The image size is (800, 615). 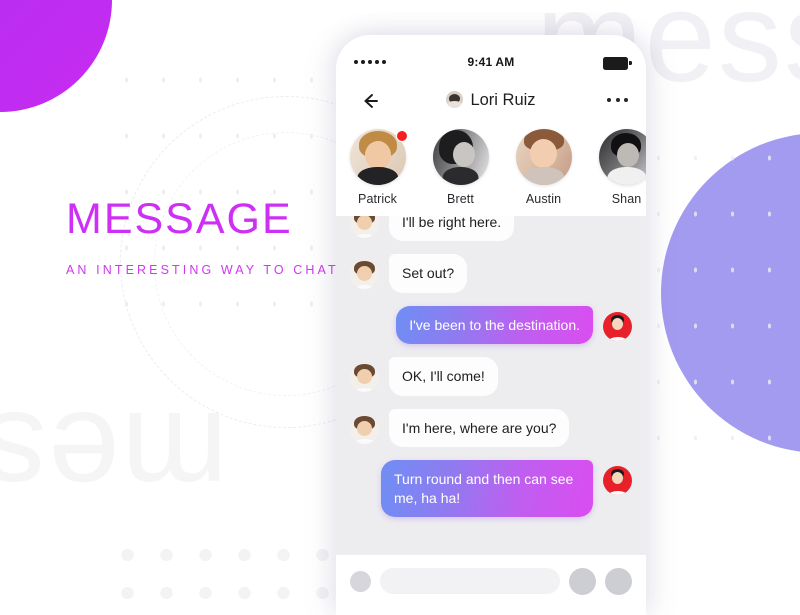 What do you see at coordinates (114, 456) in the screenshot?
I see `ghost-word-bottomleft: mes` at bounding box center [114, 456].